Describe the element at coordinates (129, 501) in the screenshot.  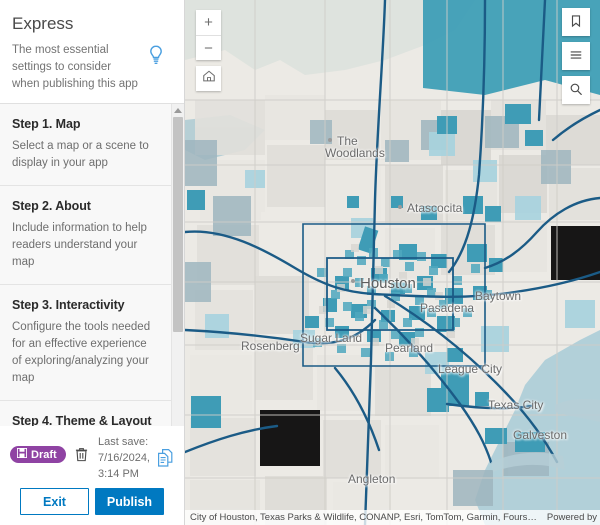
I see `publish-button: Publish` at that location.